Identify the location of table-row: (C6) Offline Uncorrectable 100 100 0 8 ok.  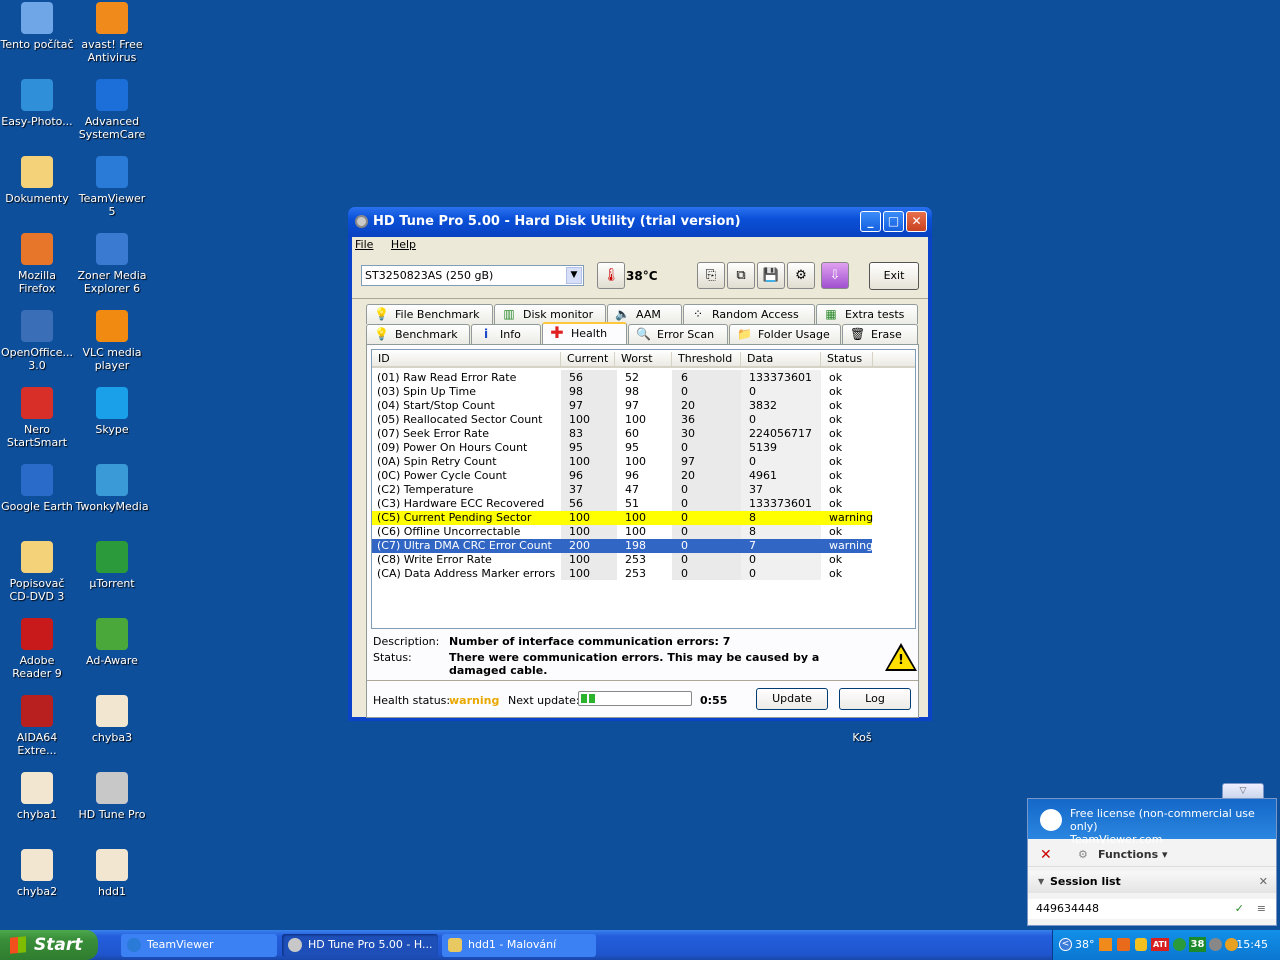
(643, 532).